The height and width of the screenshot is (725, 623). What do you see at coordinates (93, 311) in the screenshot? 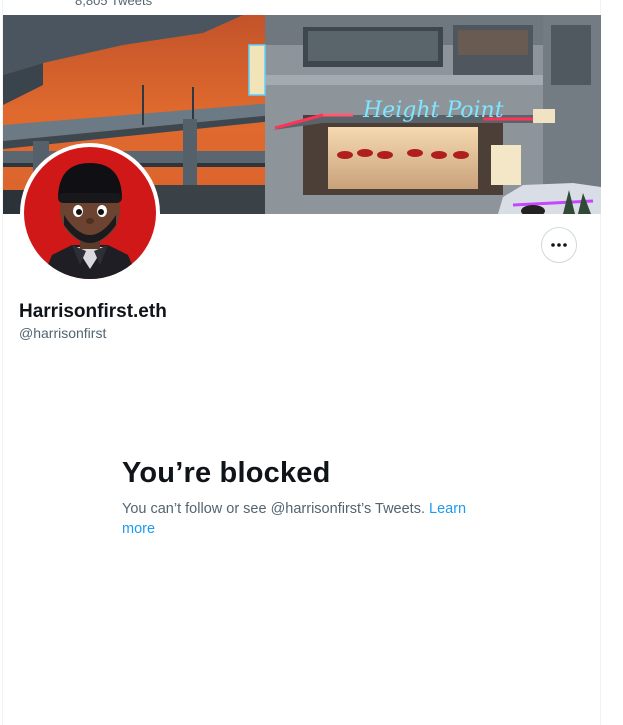
I see `profile-display-name: Harrisonfirst.eth` at bounding box center [93, 311].